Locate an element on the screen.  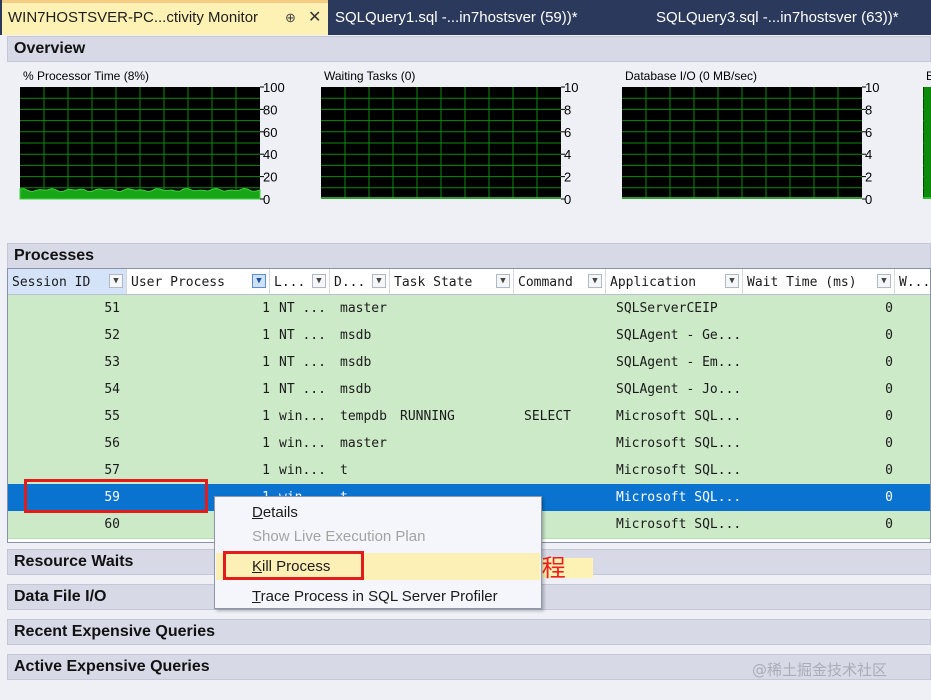
column-header-database: D... ▼ is located at coordinates (360, 281).